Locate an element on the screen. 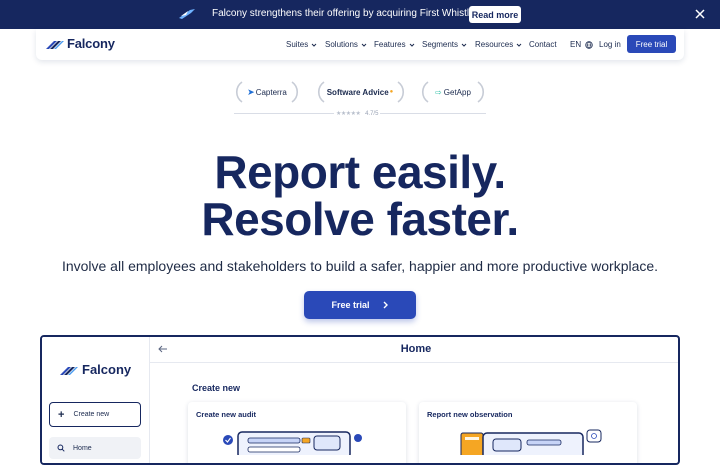 This screenshot has height=465, width=720. stars-icon: ★★★★★ is located at coordinates (348, 114).